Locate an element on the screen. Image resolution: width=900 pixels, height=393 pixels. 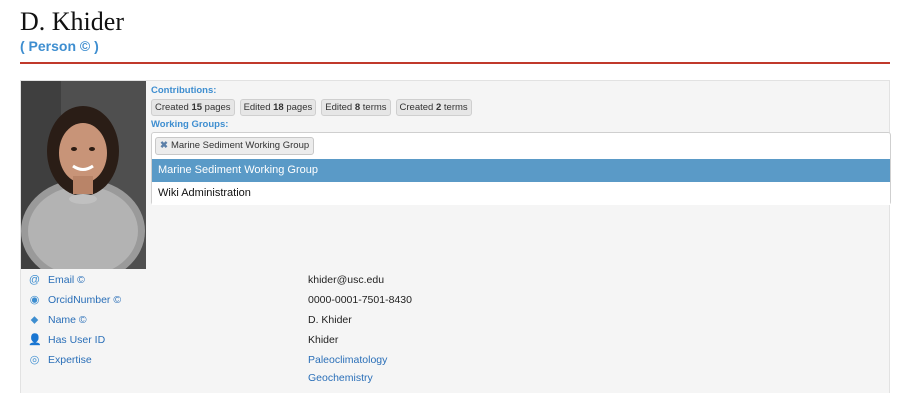
eye-icon: ◎ is located at coordinates (34, 360).